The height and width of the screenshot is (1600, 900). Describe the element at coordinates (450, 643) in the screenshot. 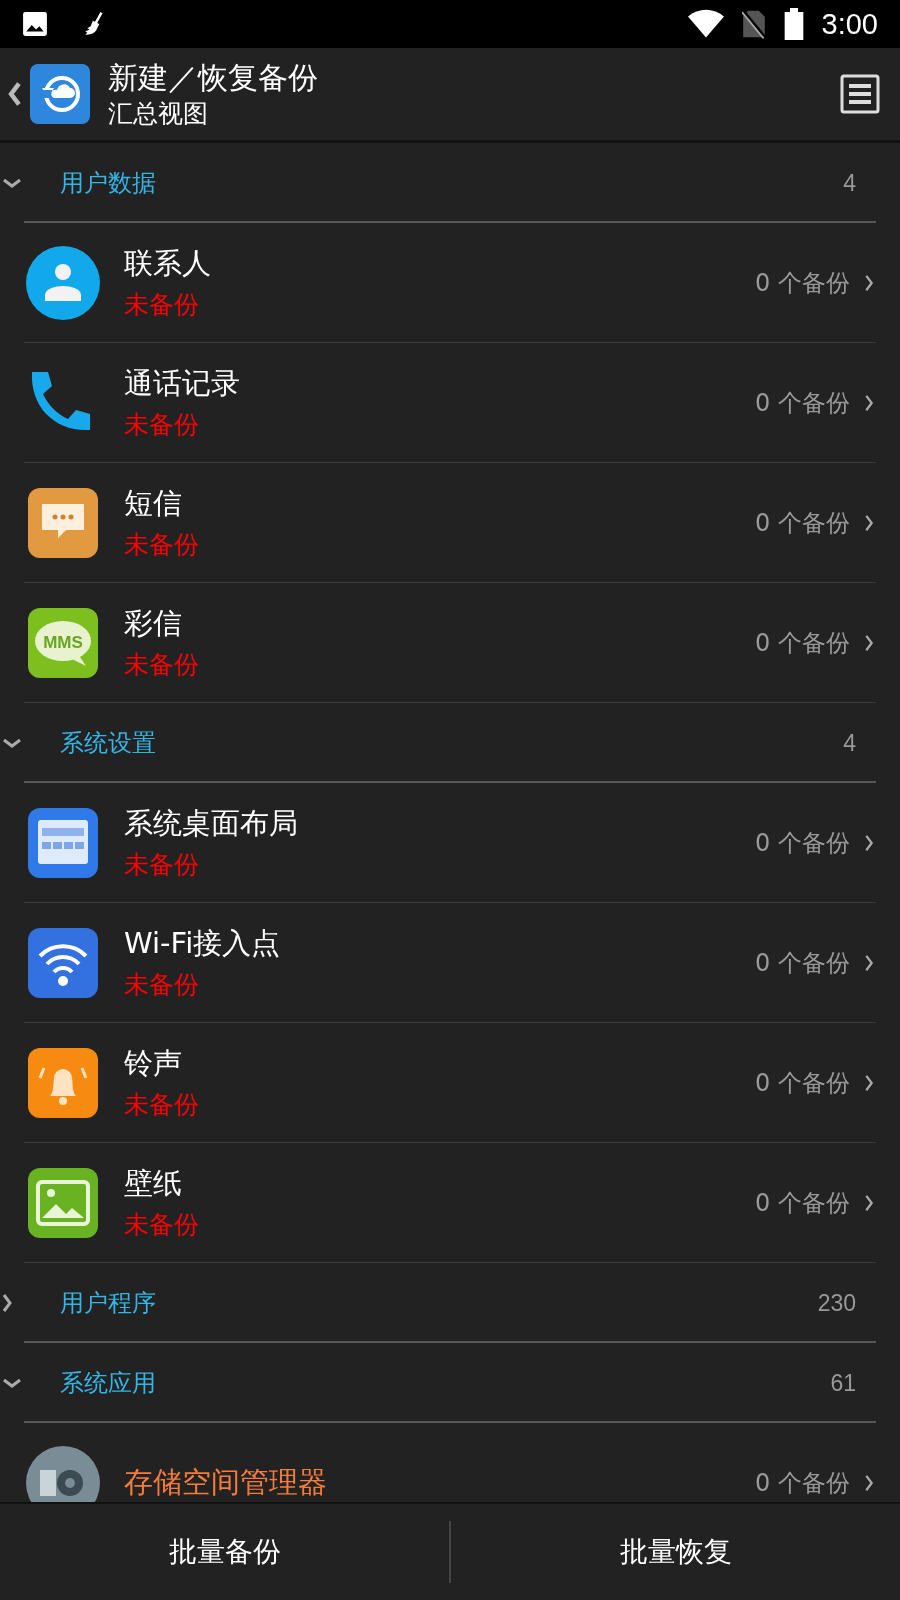

I see `backup-item: MMS 彩信 未备份 0 个备份` at that location.